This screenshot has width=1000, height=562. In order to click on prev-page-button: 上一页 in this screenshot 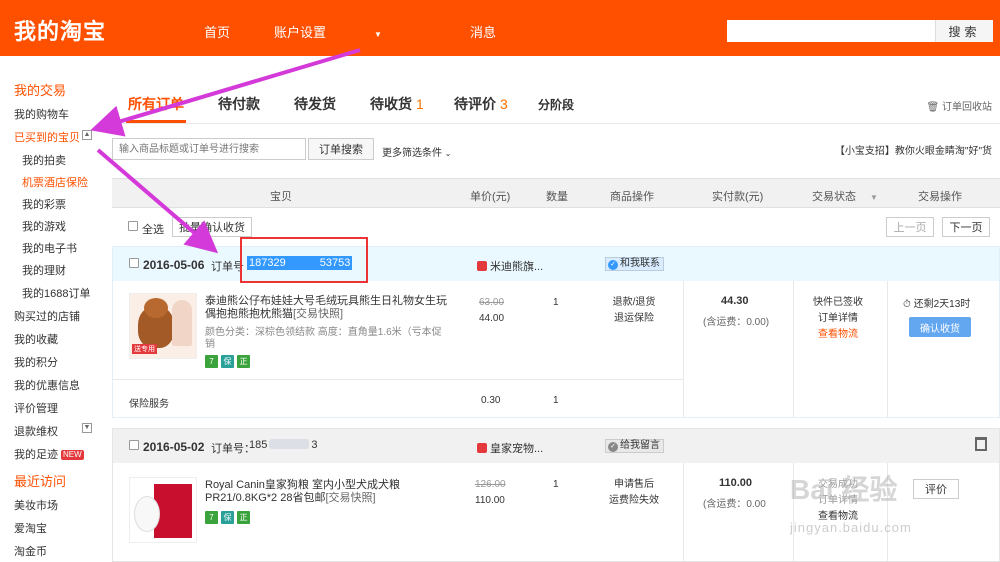, I will do `click(910, 227)`.